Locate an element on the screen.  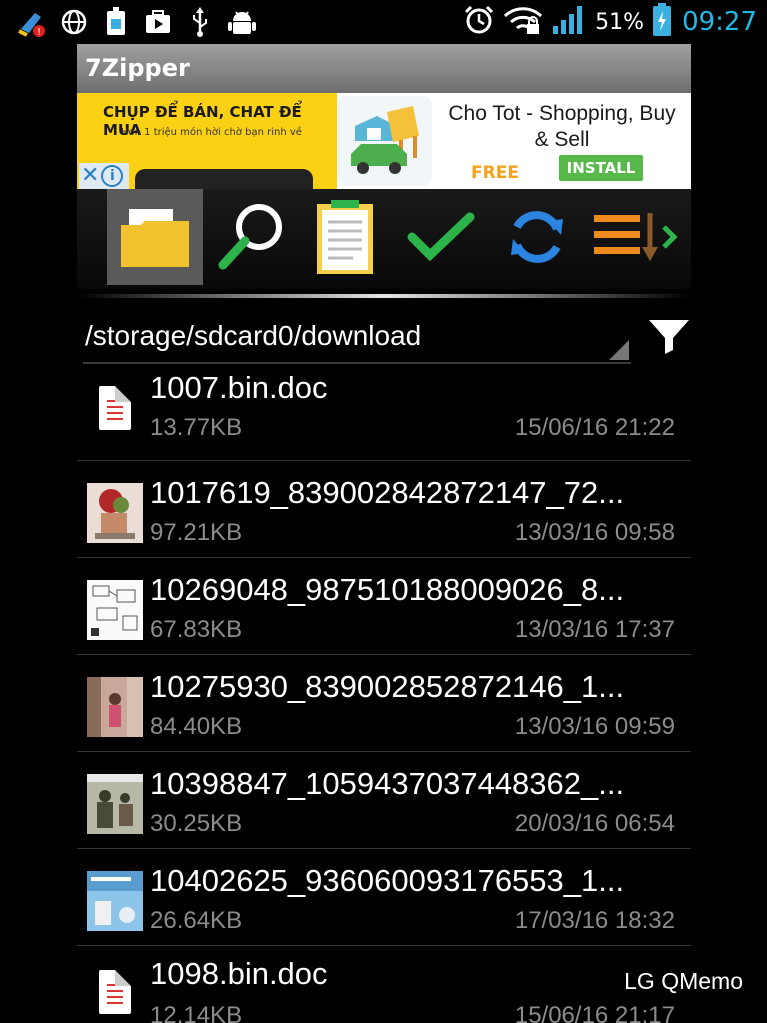
search-button is located at coordinates (253, 237).